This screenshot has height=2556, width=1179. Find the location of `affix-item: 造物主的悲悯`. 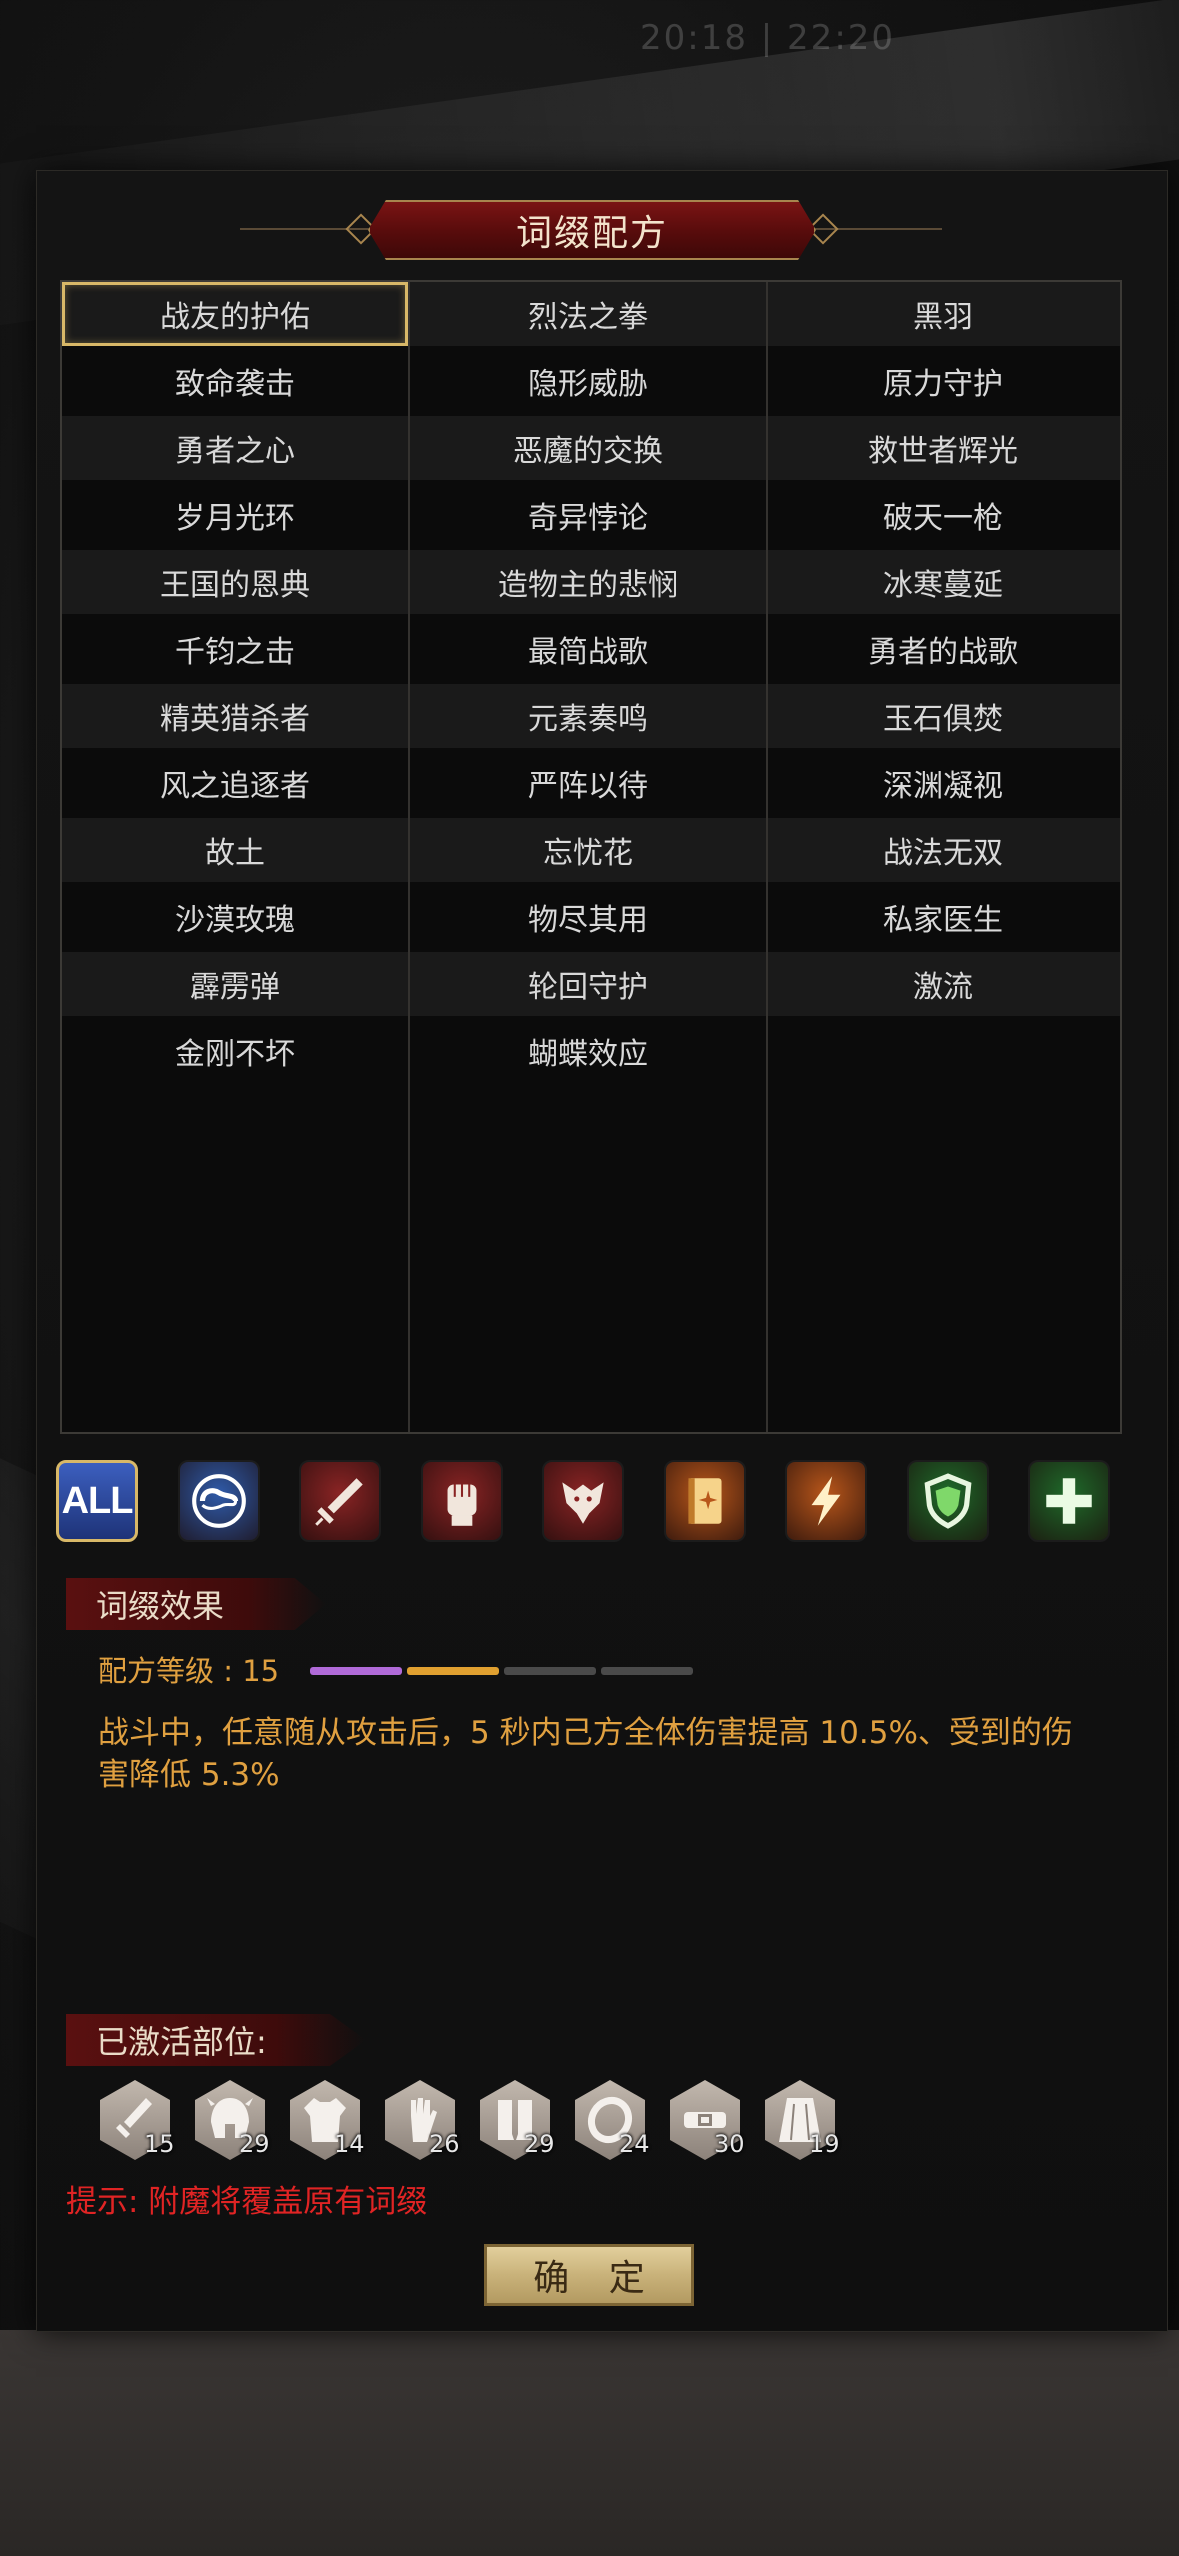

affix-item: 造物主的悲悯 is located at coordinates (588, 582).